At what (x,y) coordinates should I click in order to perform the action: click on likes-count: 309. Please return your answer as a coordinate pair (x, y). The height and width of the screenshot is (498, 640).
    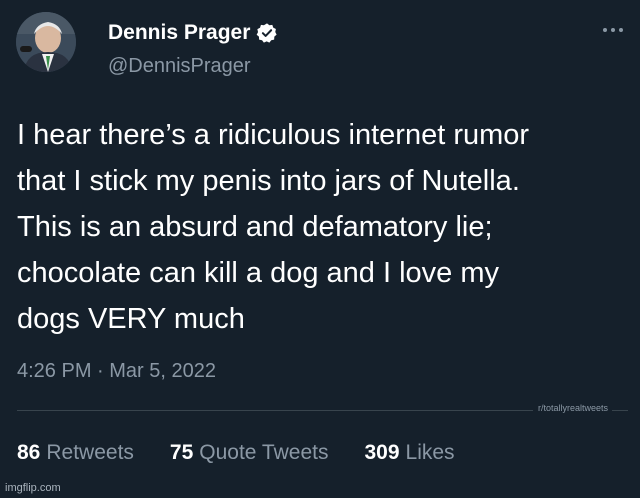
    Looking at the image, I should click on (382, 452).